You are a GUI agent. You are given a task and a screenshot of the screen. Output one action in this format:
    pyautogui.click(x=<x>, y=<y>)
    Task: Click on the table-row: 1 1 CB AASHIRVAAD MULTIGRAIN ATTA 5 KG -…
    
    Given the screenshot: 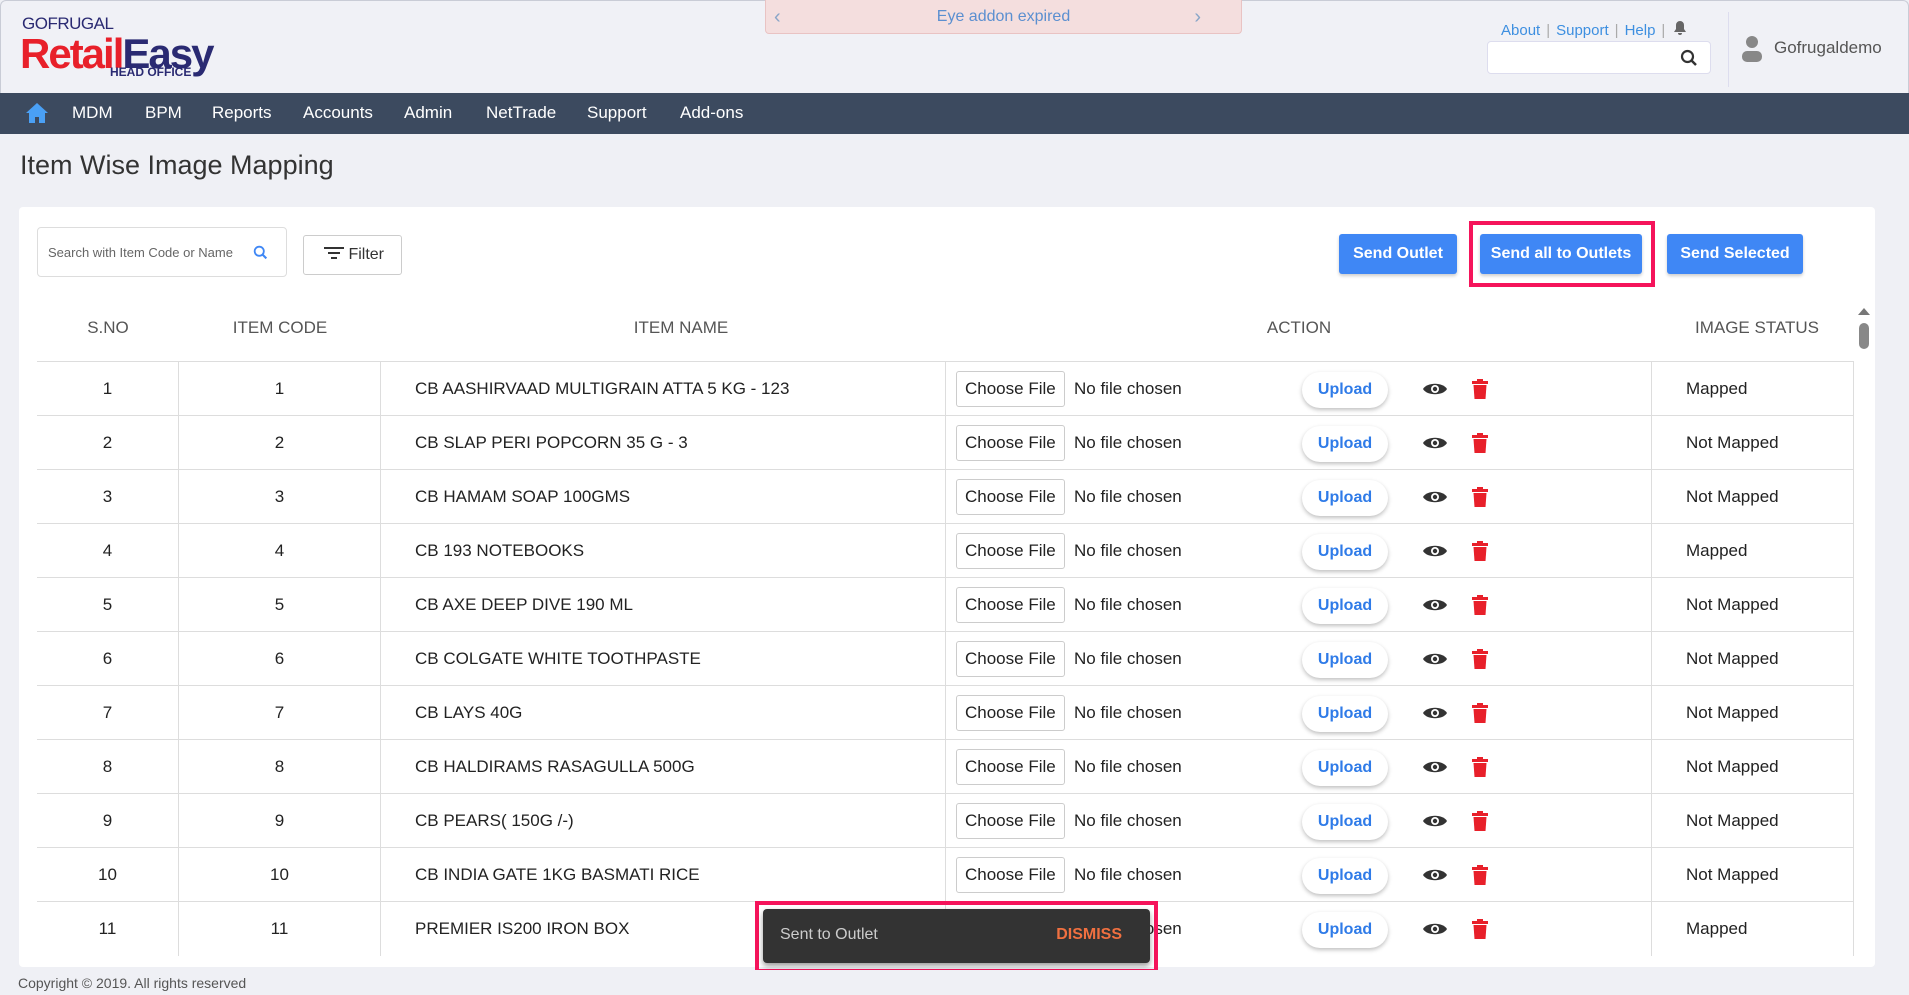 What is the action you would take?
    pyautogui.click(x=945, y=388)
    